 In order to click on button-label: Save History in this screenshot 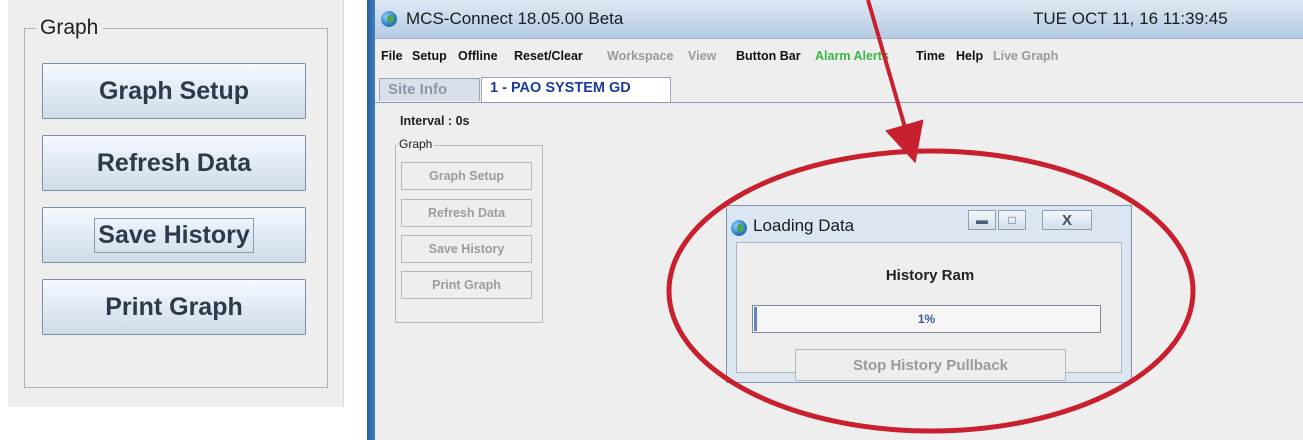, I will do `click(174, 235)`.